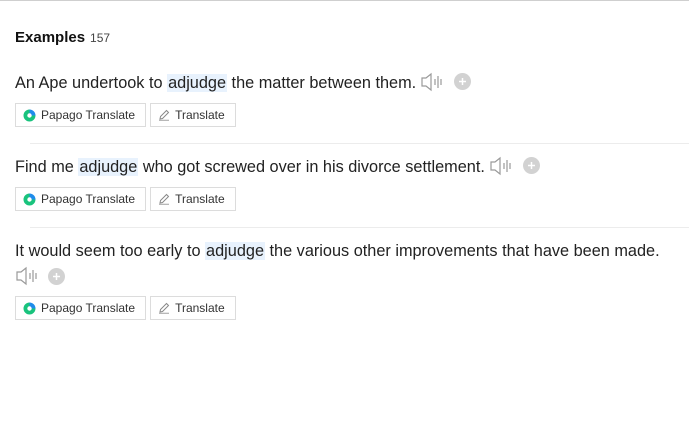 The width and height of the screenshot is (689, 422). I want to click on sentence-text: It would seem too early to, so click(110, 251).